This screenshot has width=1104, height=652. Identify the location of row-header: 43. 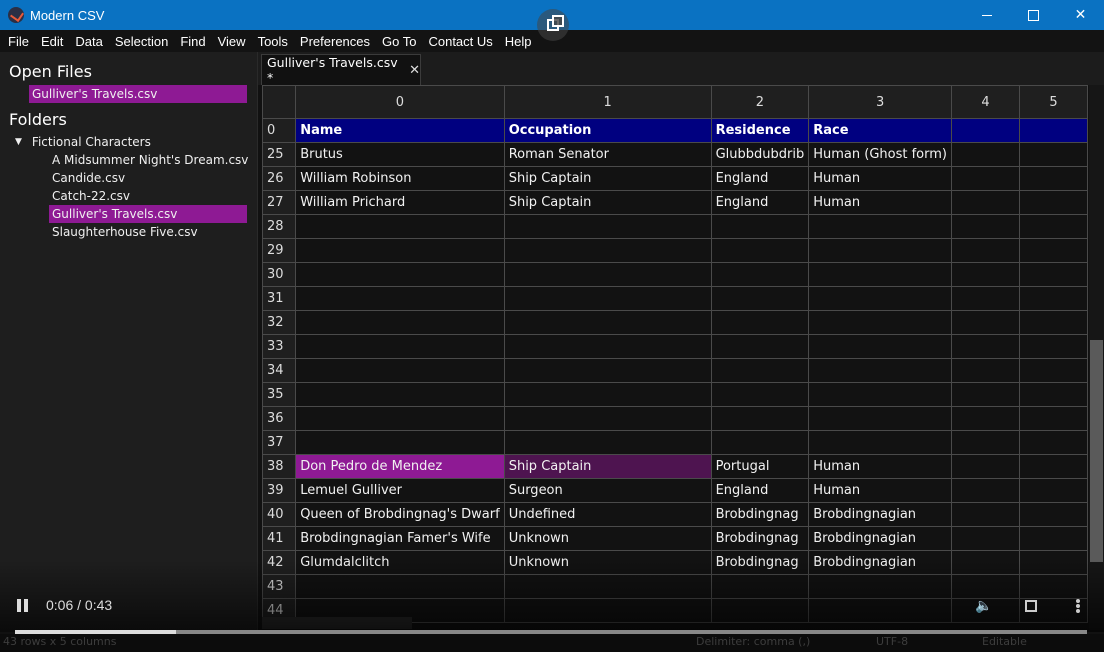
(279, 586).